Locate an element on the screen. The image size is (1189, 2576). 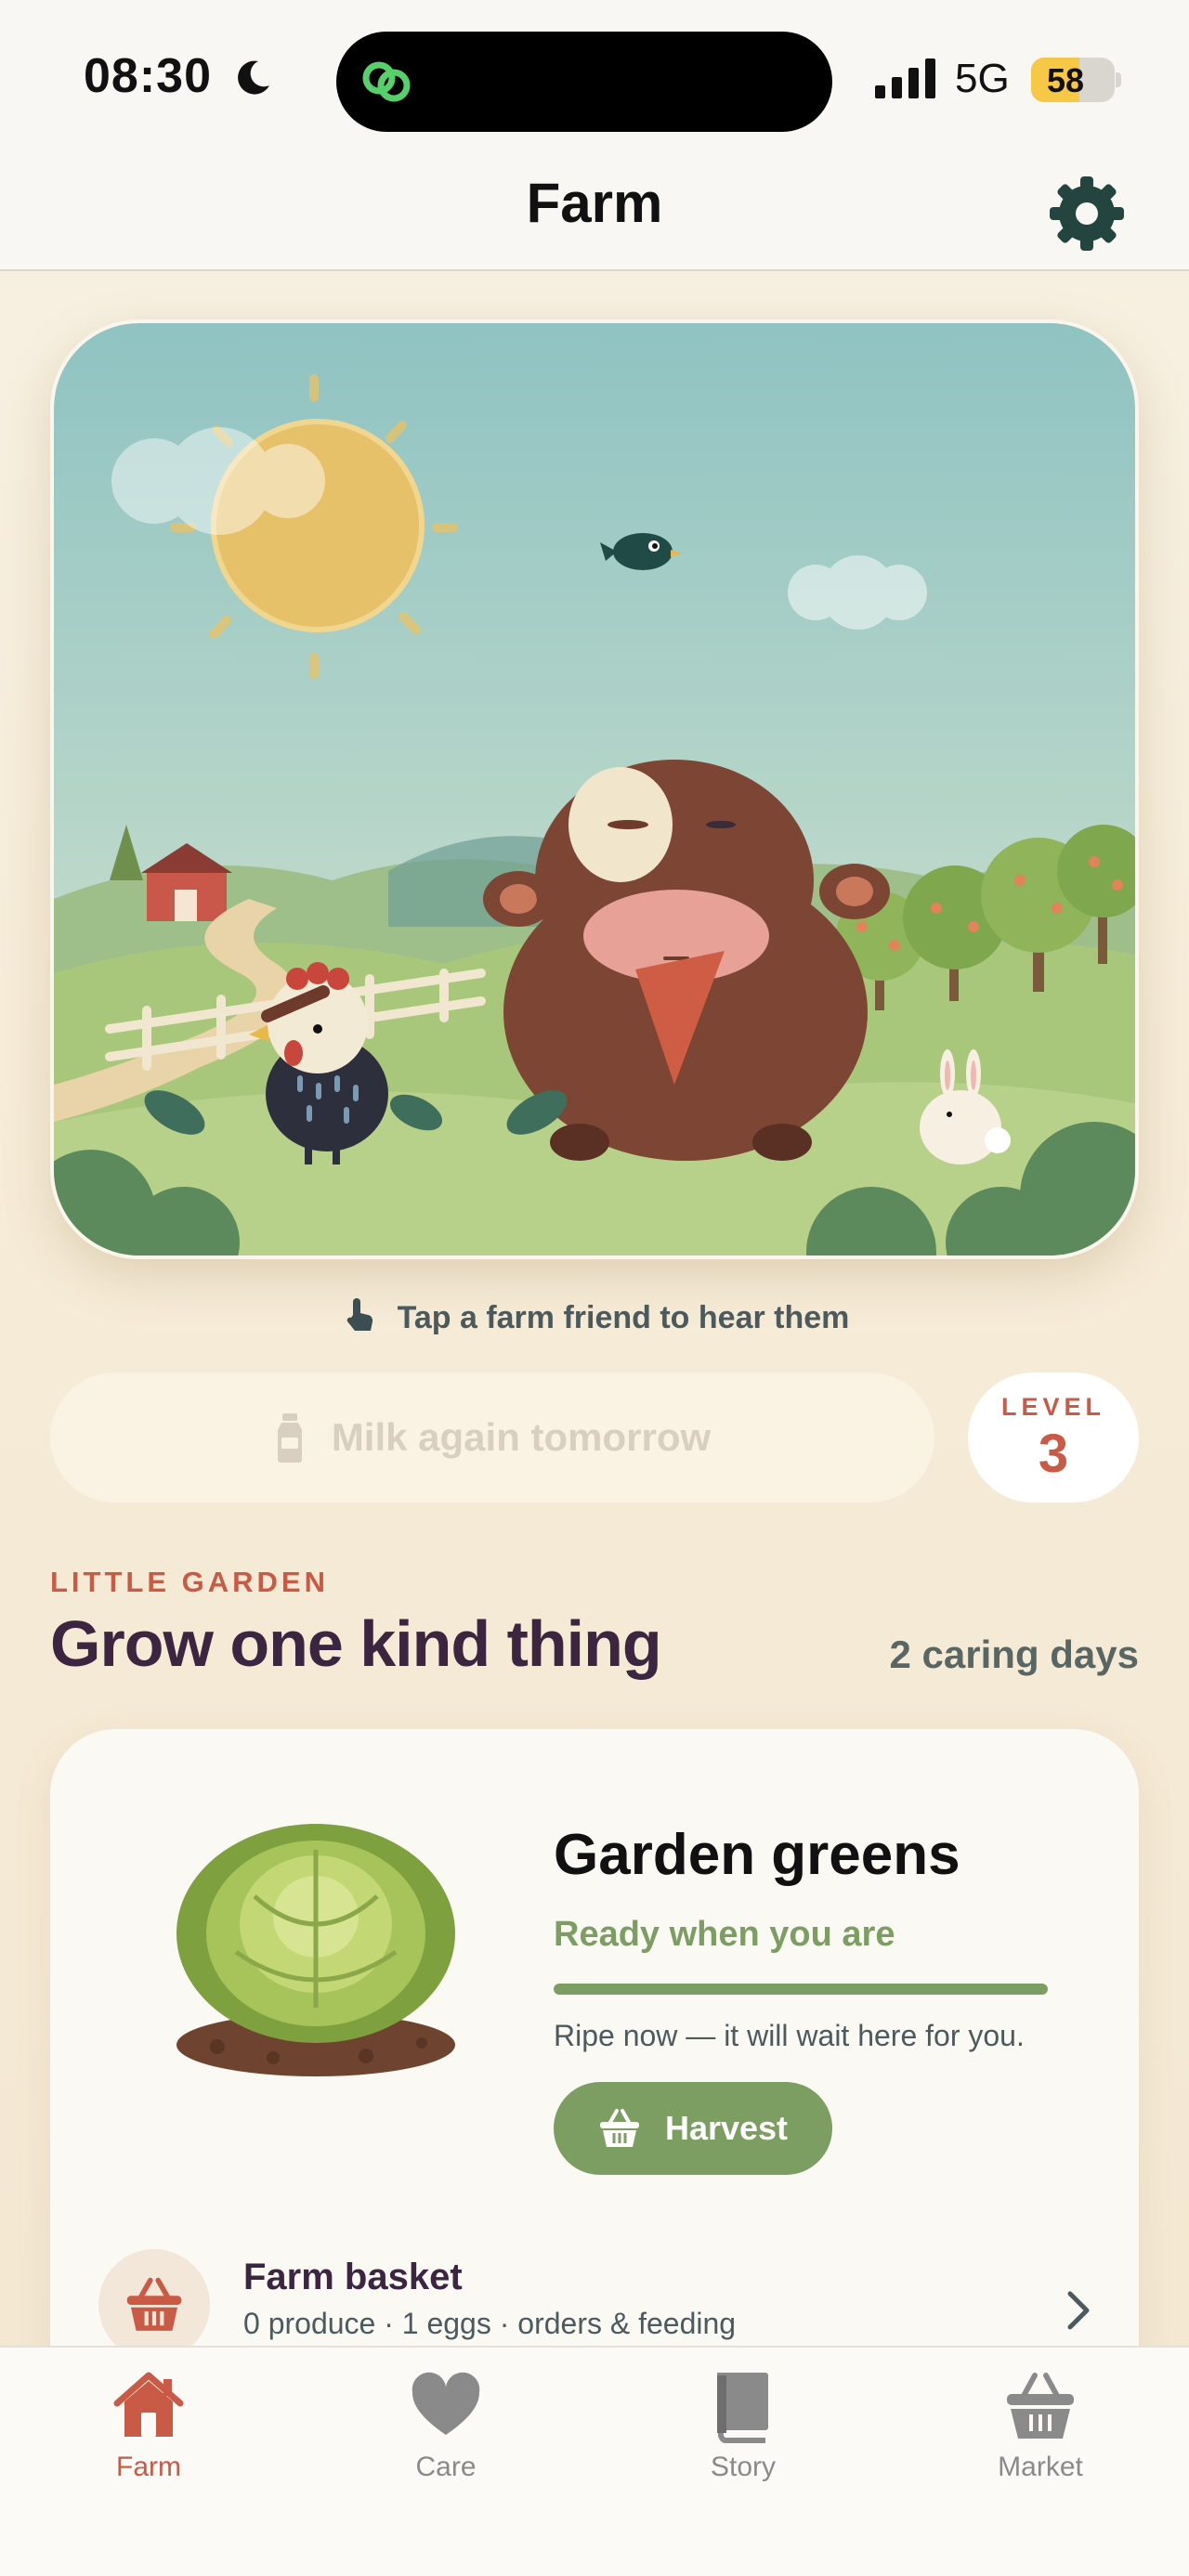
tab-label-care: Care is located at coordinates (446, 2467).